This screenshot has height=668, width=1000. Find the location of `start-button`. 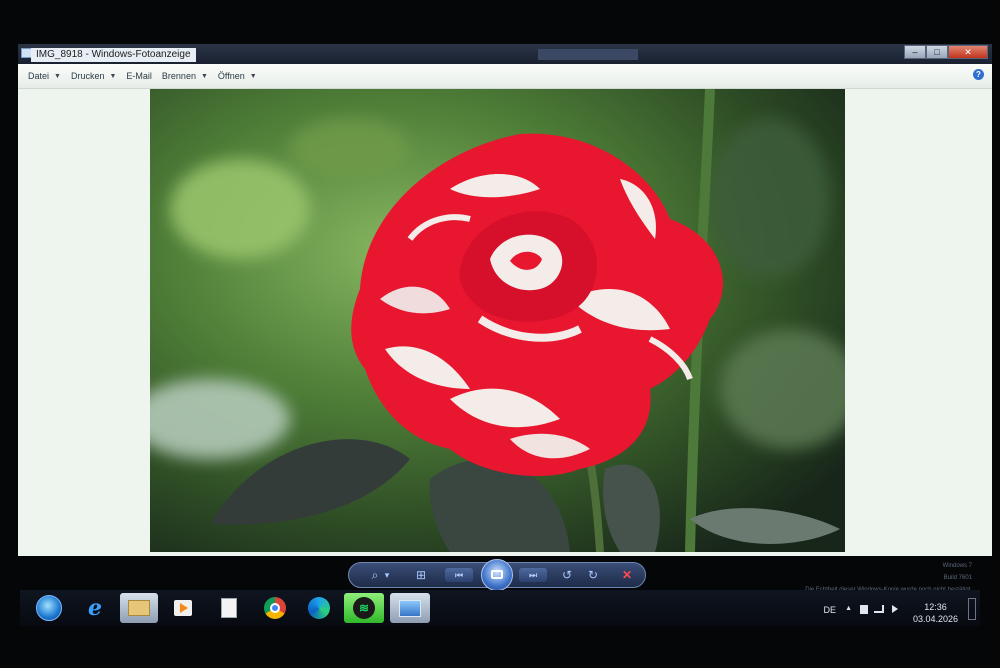

start-button is located at coordinates (49, 608).